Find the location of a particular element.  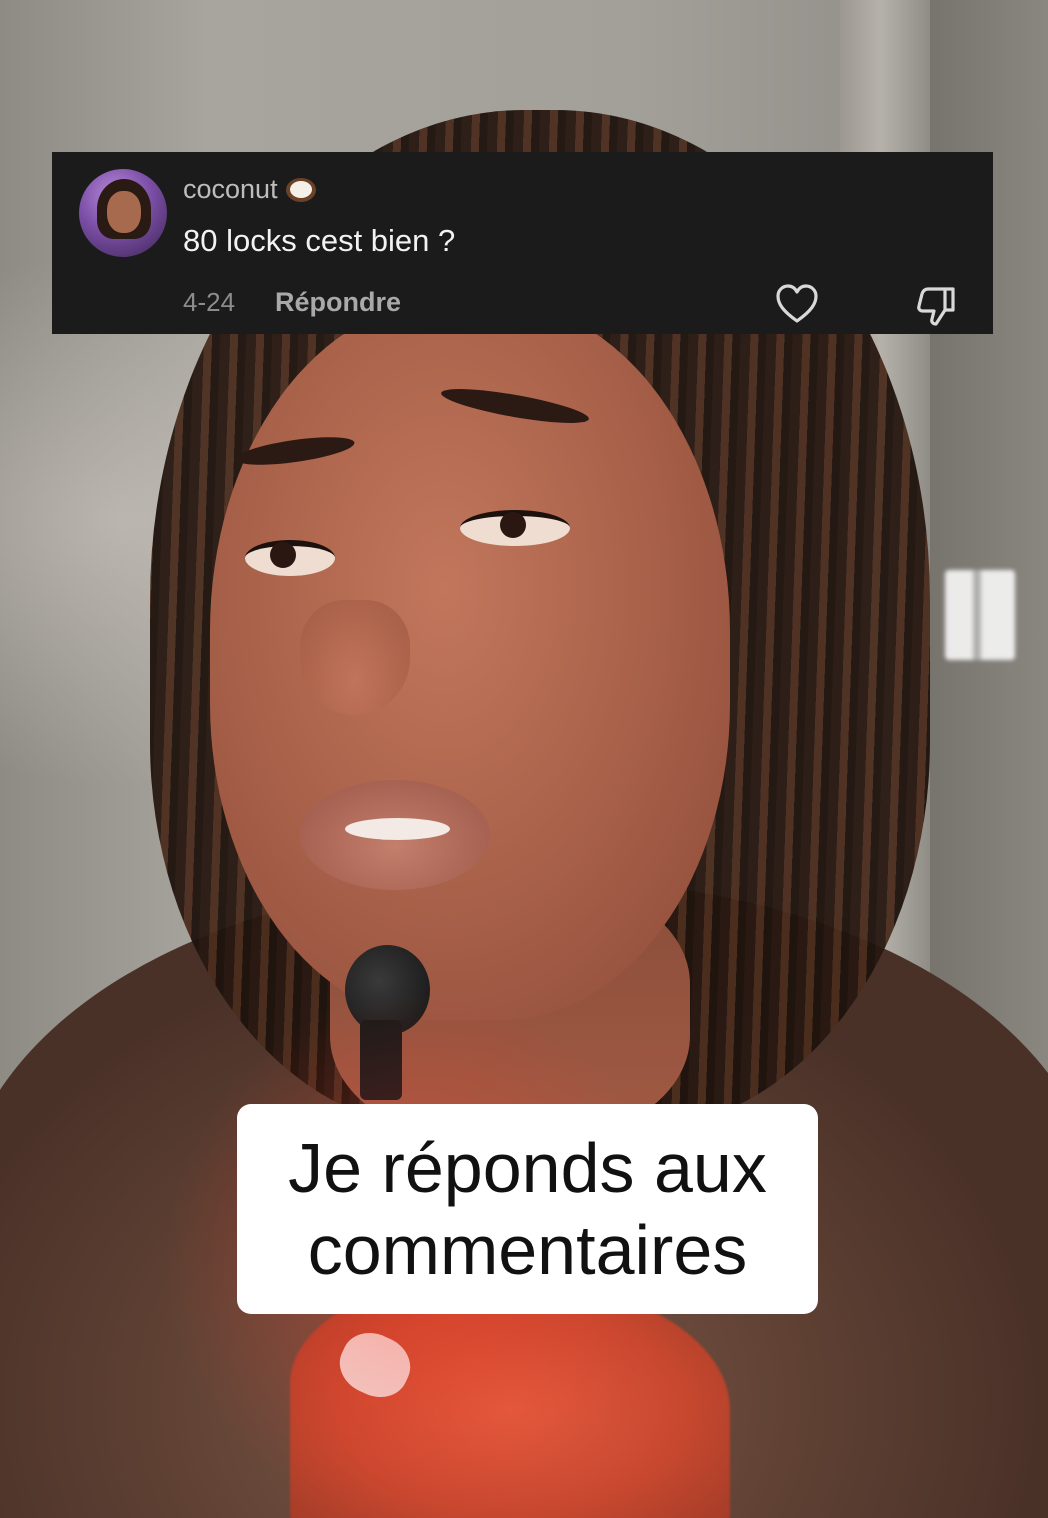

username-row: coconut is located at coordinates (249, 189).